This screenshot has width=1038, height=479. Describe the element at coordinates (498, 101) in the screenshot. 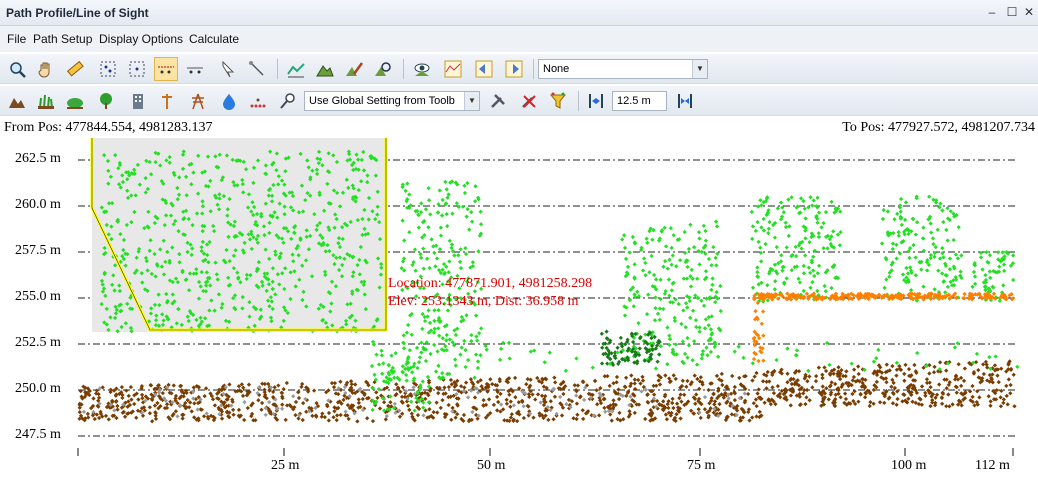

I see `tools-button` at that location.